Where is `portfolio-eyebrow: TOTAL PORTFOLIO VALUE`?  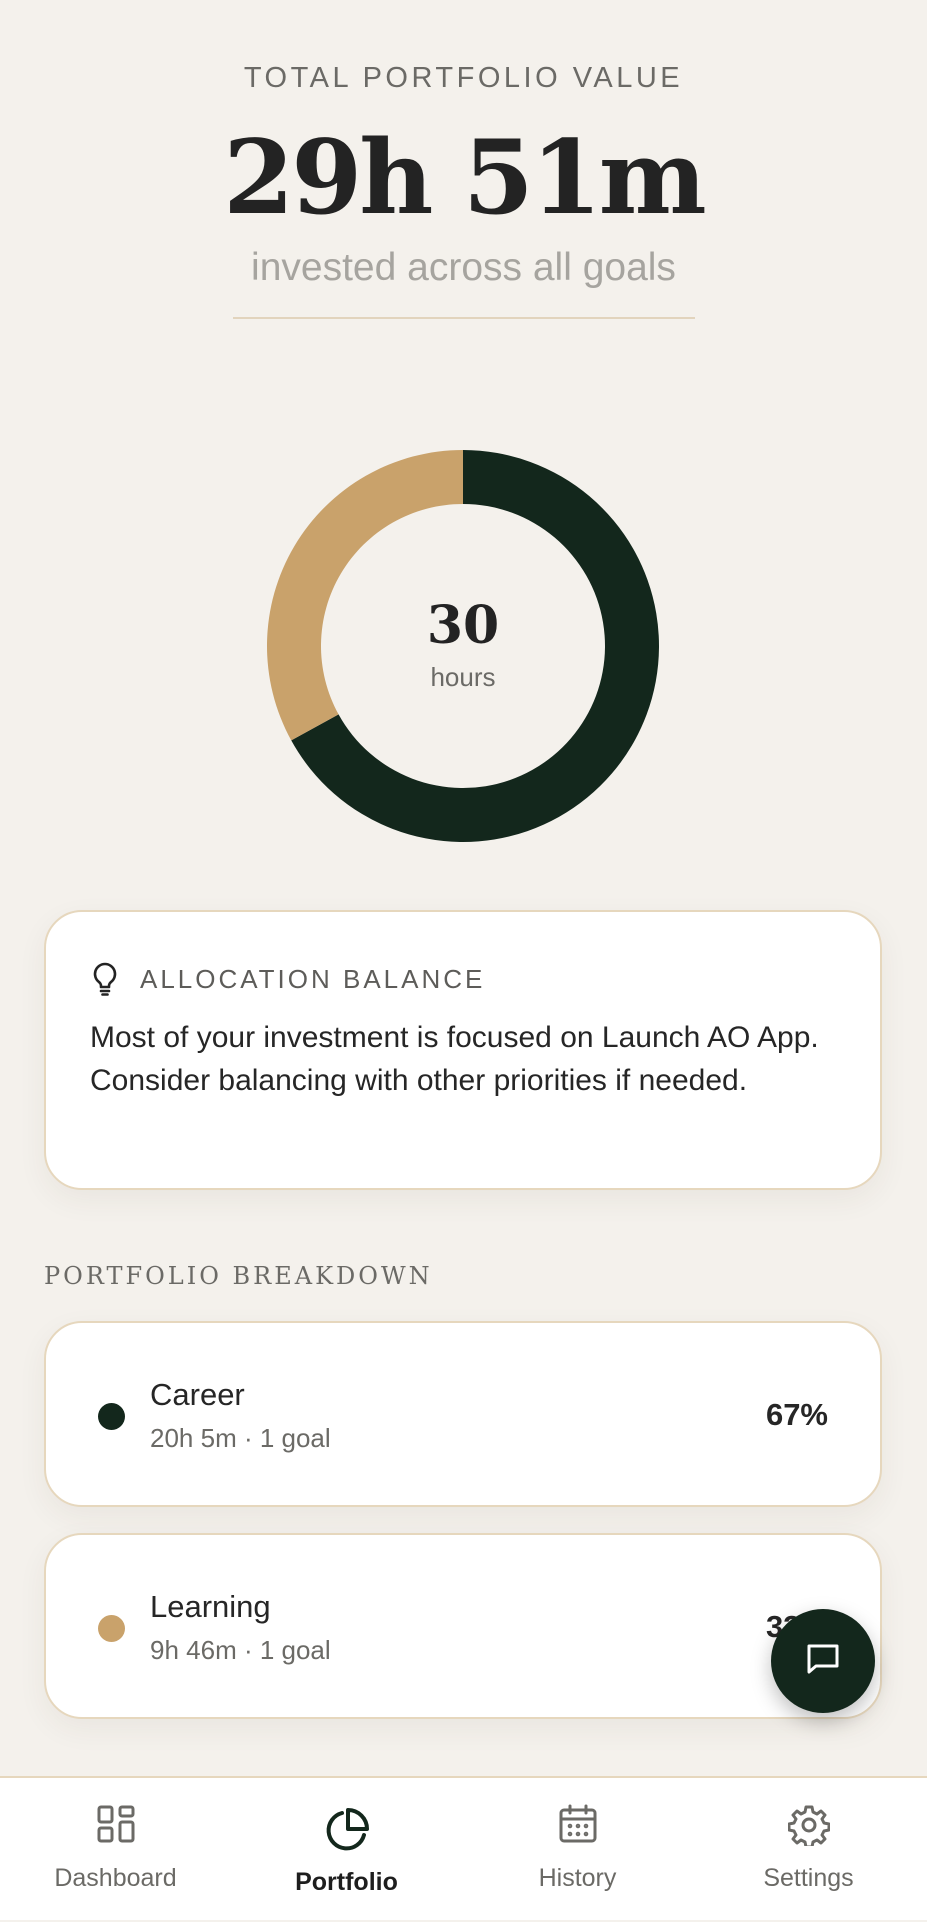
portfolio-eyebrow: TOTAL PORTFOLIO VALUE is located at coordinates (463, 78).